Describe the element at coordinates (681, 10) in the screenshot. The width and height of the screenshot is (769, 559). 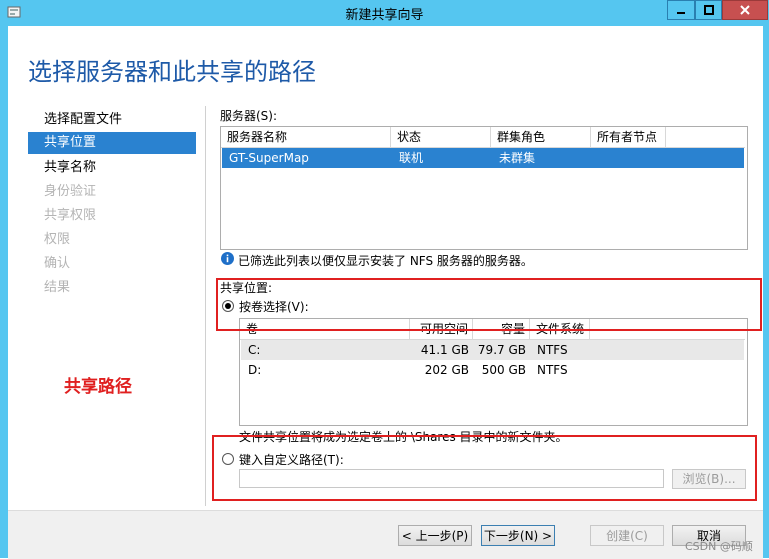
I see `minimize-button` at that location.